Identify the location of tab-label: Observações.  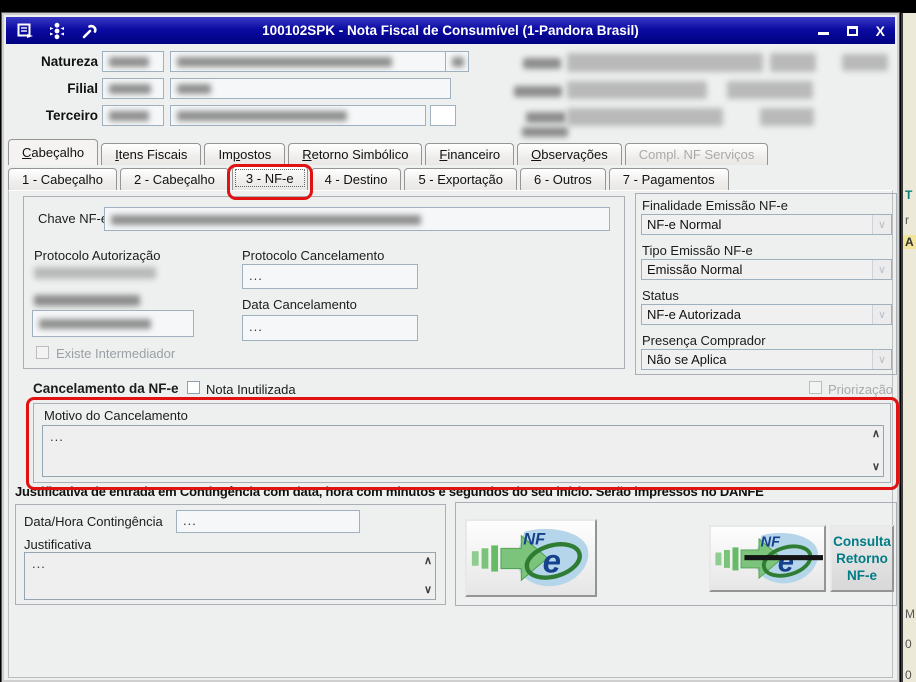
(569, 154).